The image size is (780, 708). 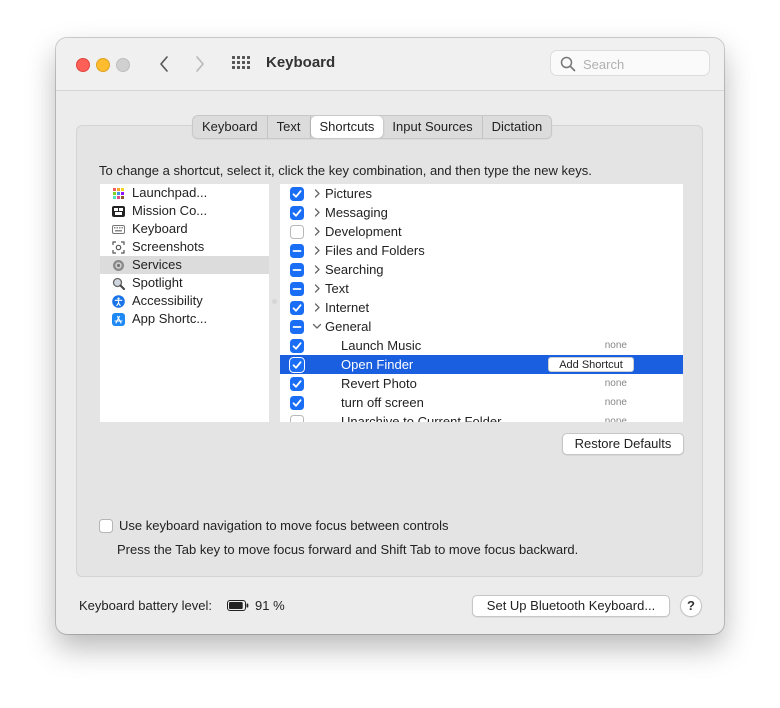 What do you see at coordinates (568, 64) in the screenshot?
I see `search-icon` at bounding box center [568, 64].